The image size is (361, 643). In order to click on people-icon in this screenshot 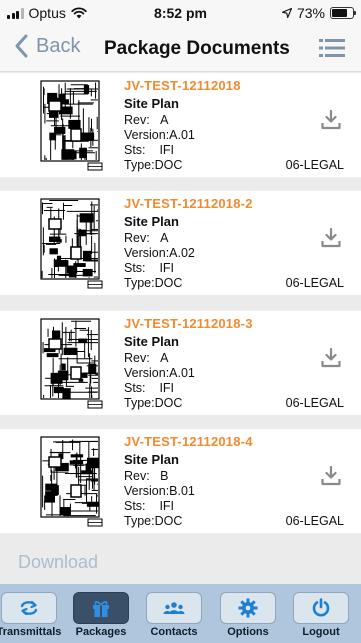, I will do `click(174, 608)`.